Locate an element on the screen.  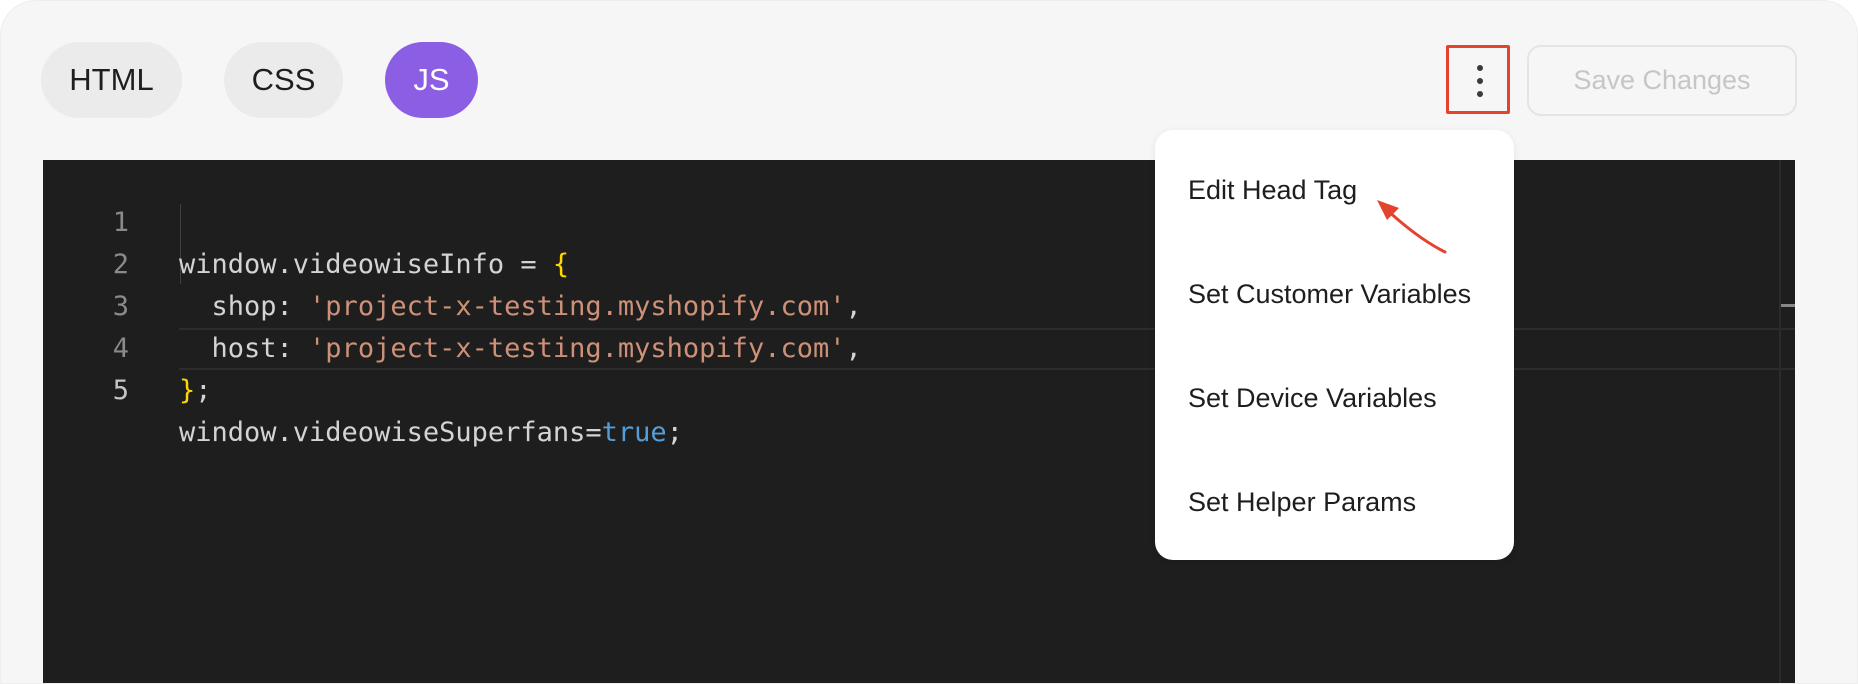
language-tabs: HTML CSS JS is located at coordinates (259, 80).